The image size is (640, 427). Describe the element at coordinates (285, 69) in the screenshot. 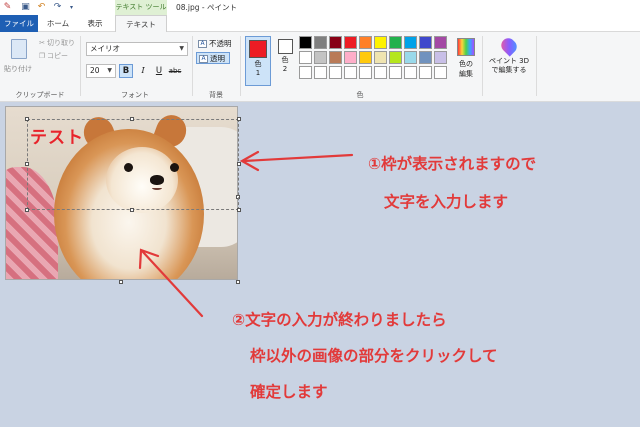

I see `color2-number: 2` at that location.